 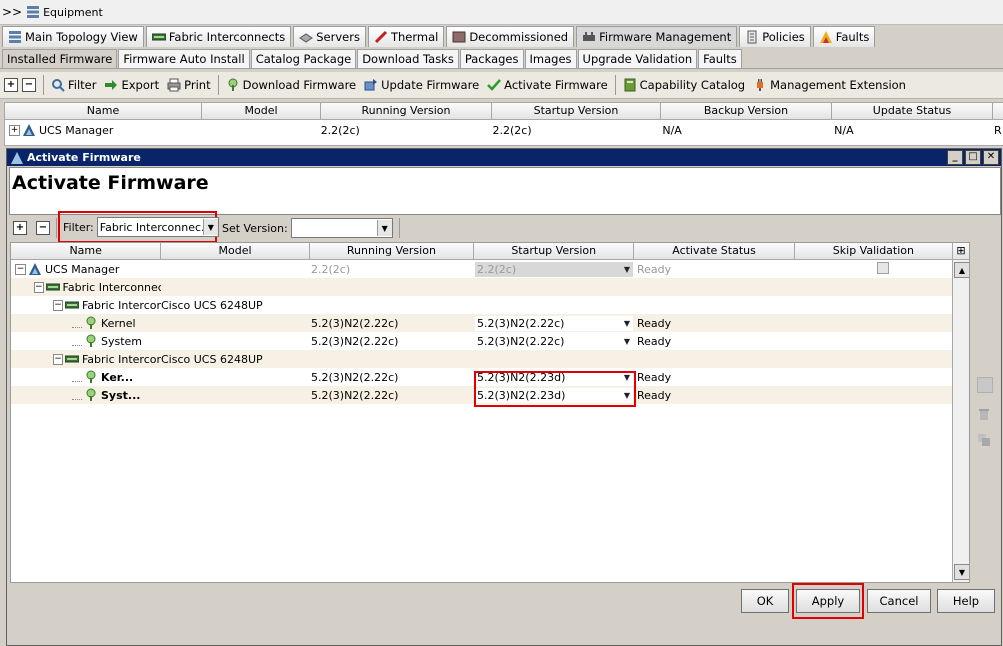 I want to click on expand-chevron-icon: >>, so click(x=12, y=12).